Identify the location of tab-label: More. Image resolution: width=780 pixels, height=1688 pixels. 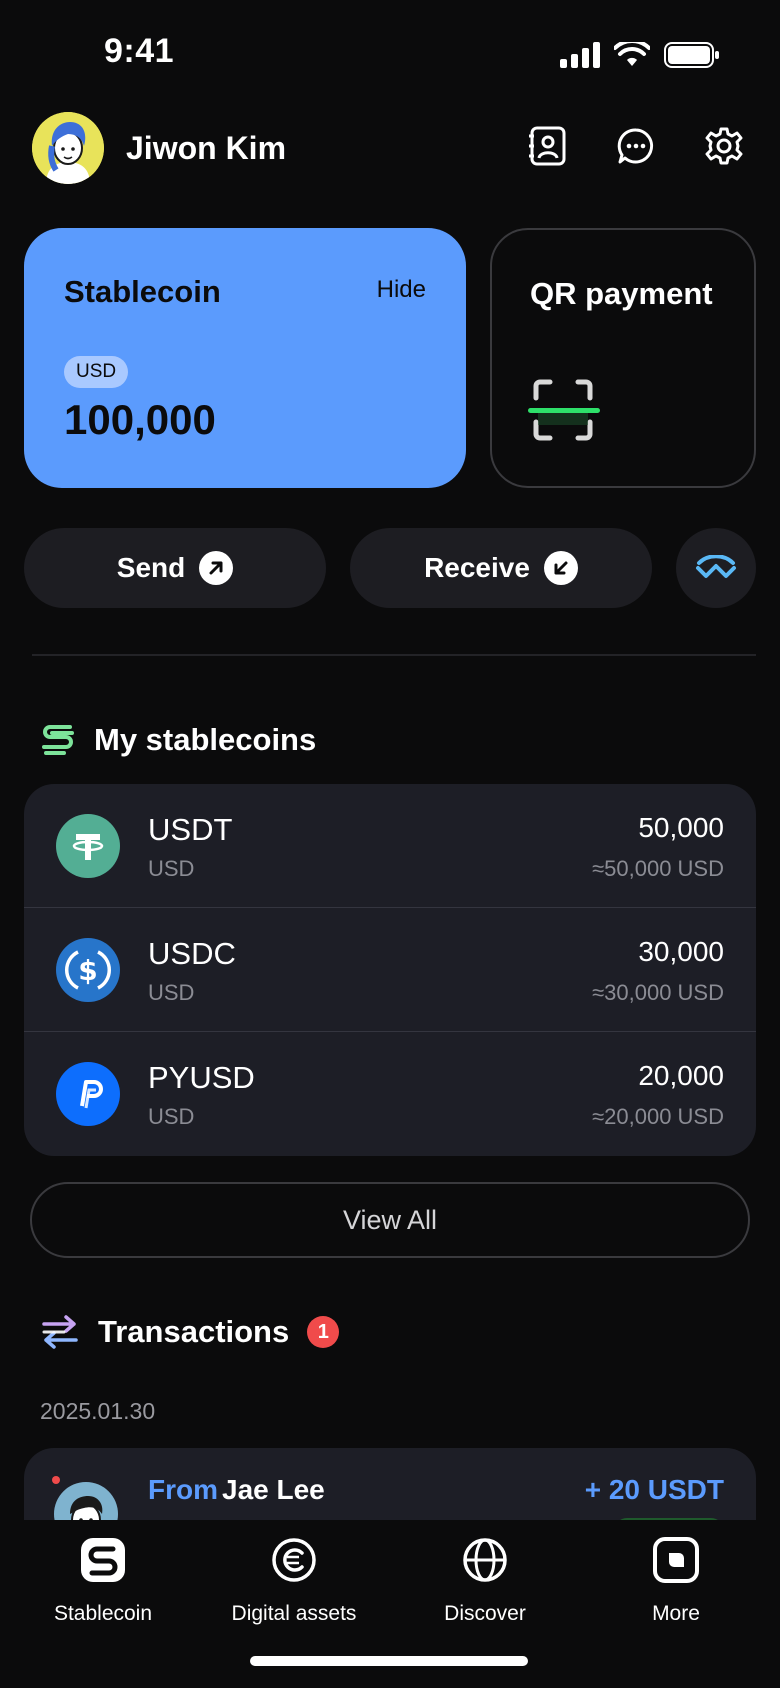
(676, 1613).